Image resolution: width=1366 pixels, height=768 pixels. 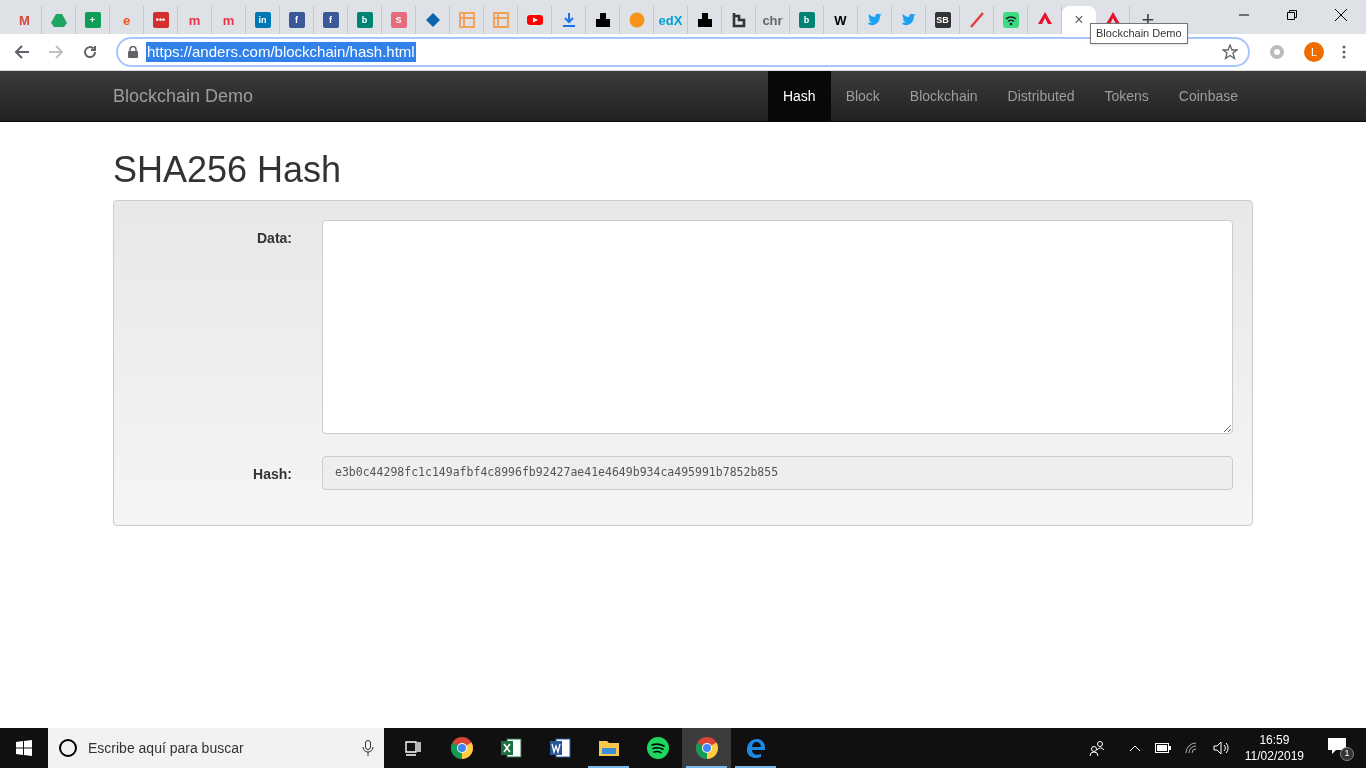 What do you see at coordinates (22, 52) in the screenshot?
I see `back-icon` at bounding box center [22, 52].